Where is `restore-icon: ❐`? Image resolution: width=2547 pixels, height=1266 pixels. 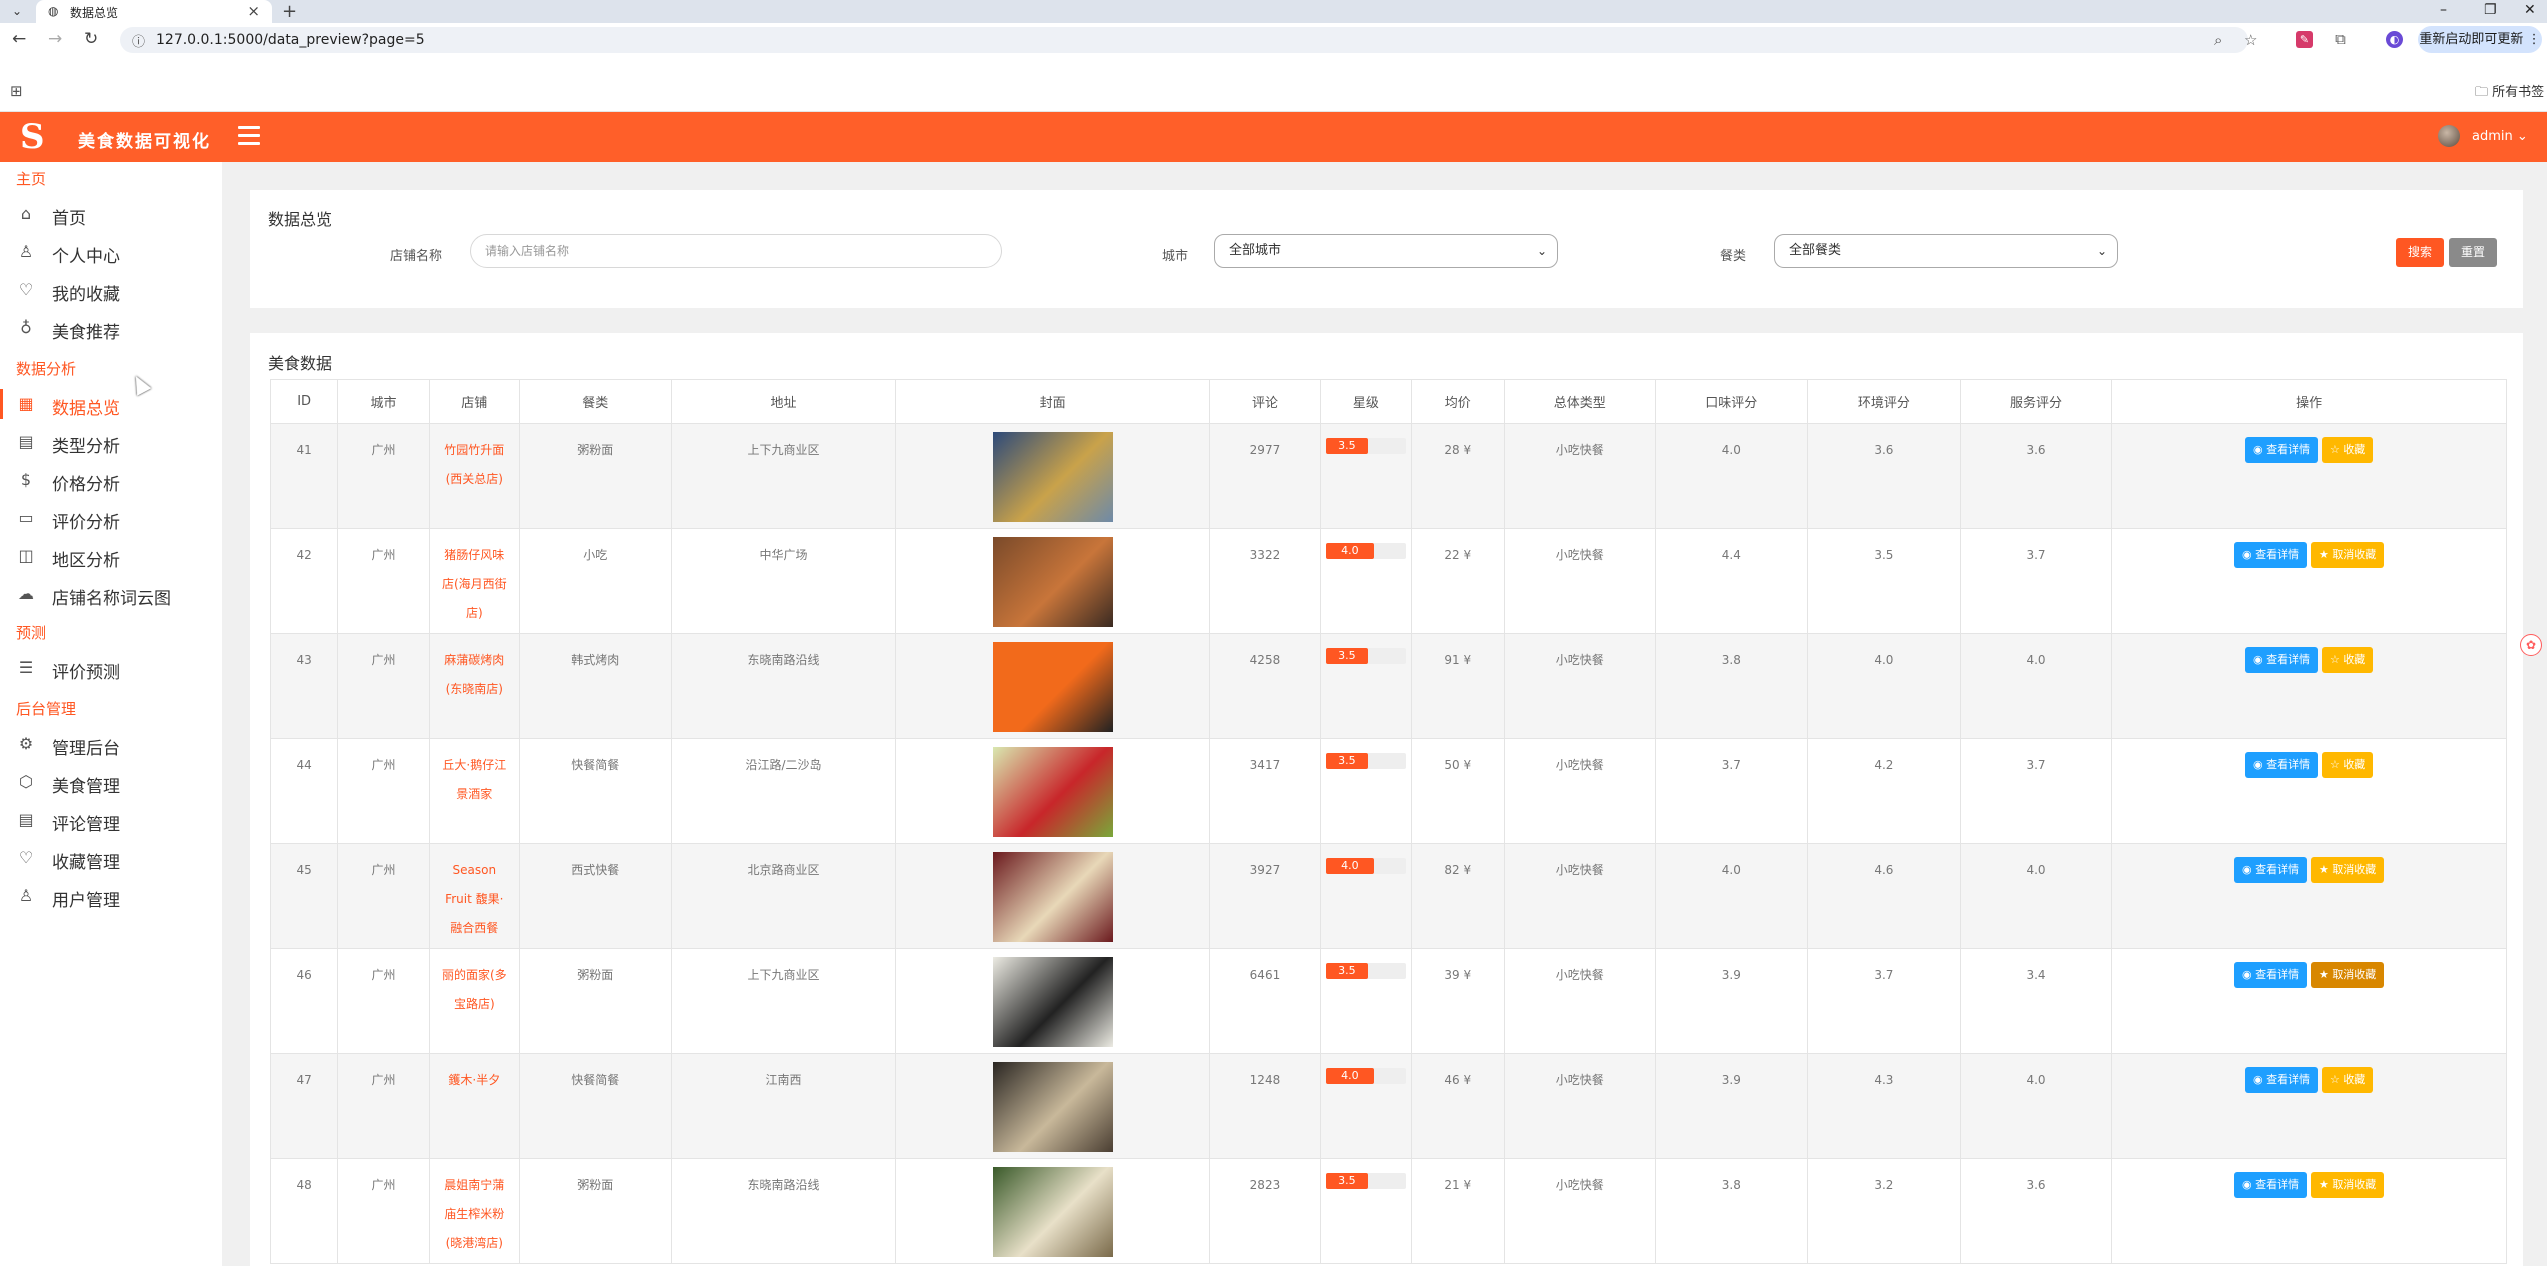
restore-icon: ❐ is located at coordinates (2490, 10).